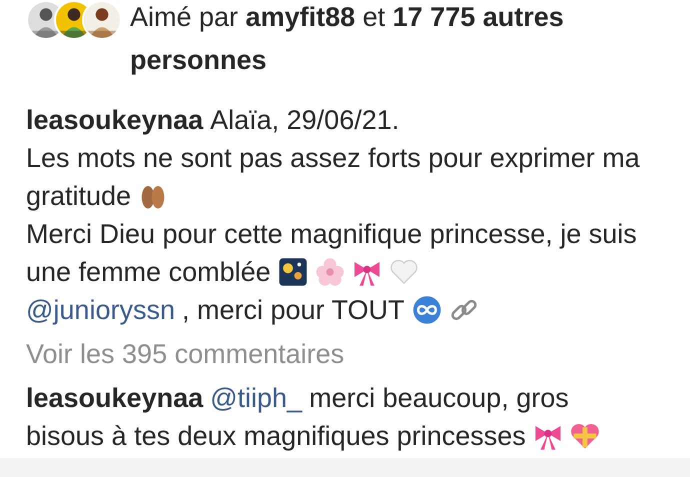 This screenshot has height=477, width=690. What do you see at coordinates (585, 436) in the screenshot?
I see `gift-heart-icon` at bounding box center [585, 436].